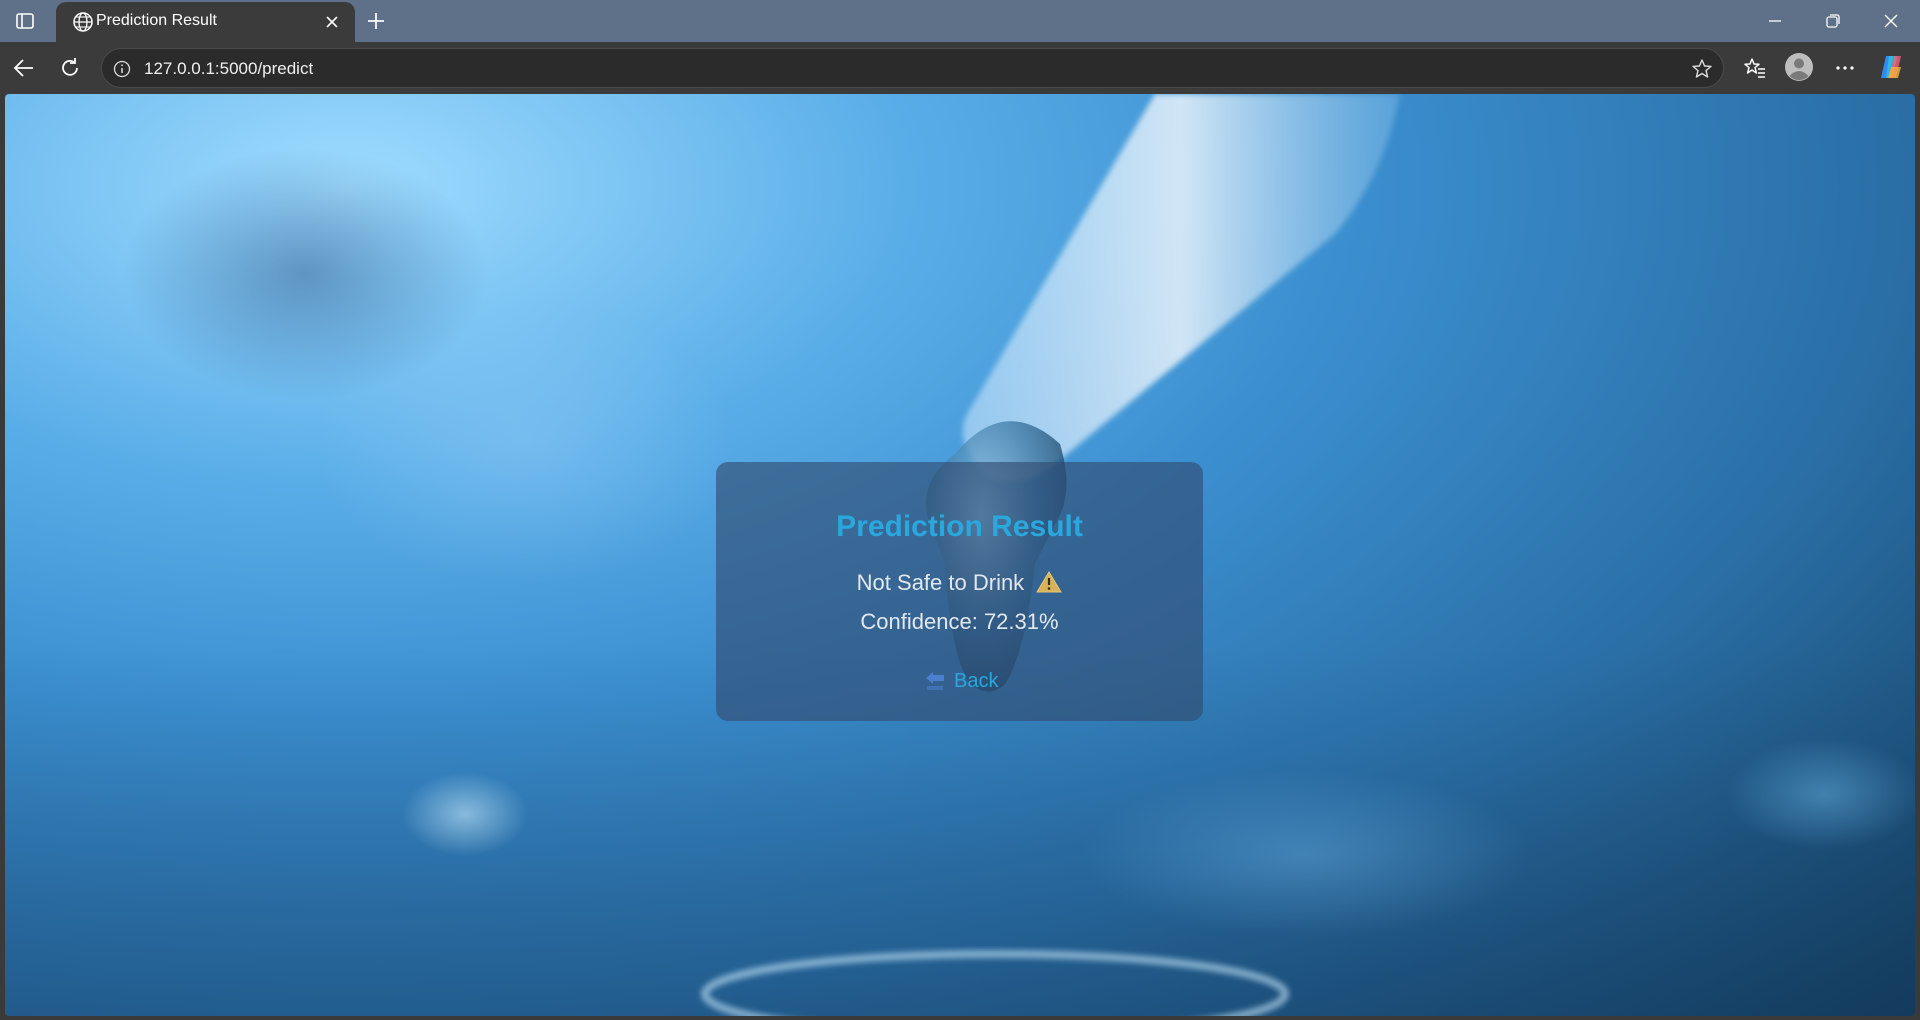 This screenshot has height=1020, width=1920. I want to click on sidebar-toggle-icon, so click(25, 21).